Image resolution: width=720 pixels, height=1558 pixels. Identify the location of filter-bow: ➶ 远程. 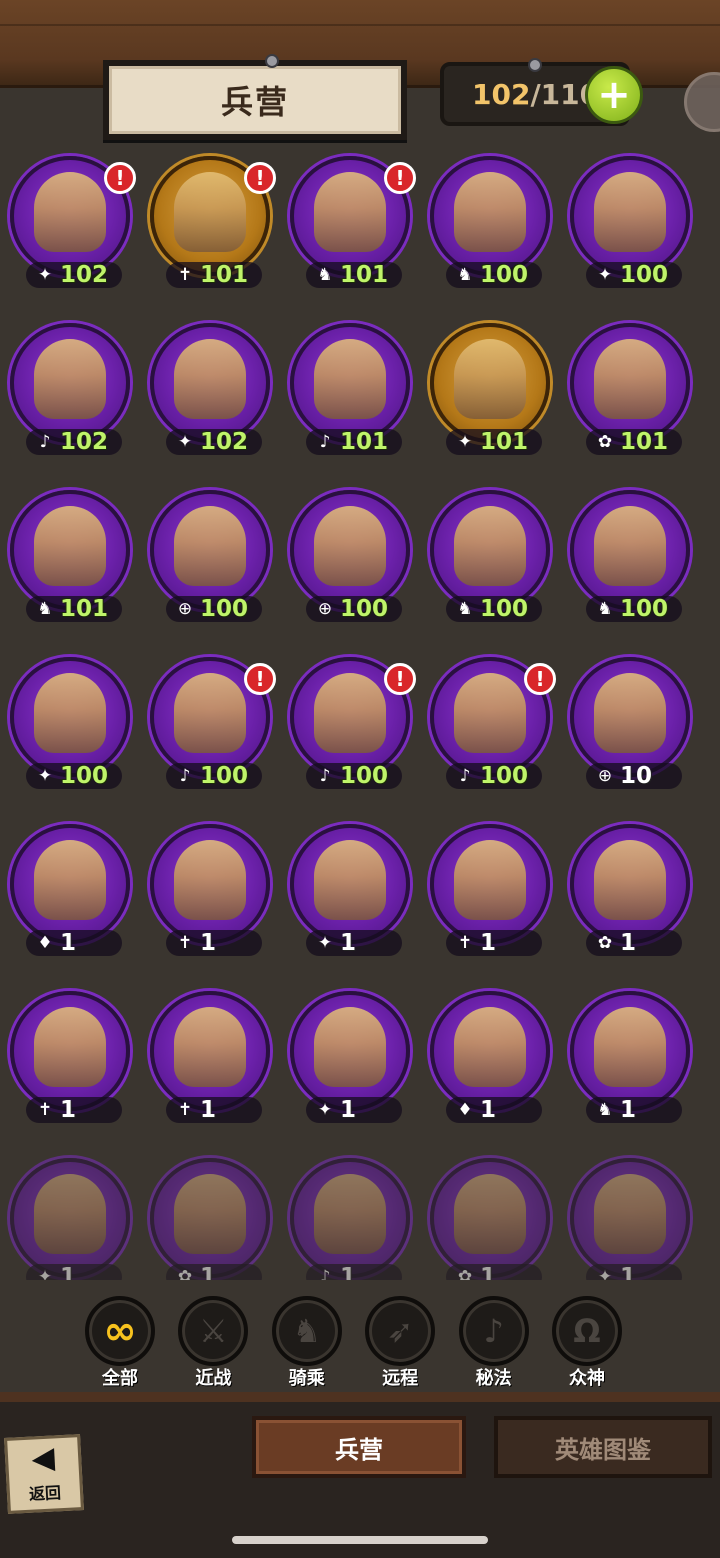
(400, 1342).